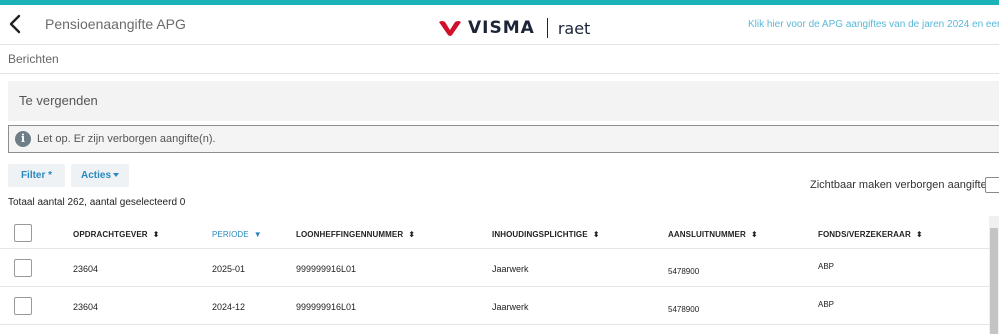 This screenshot has width=999, height=334. What do you see at coordinates (126, 139) in the screenshot?
I see `notice-text: Let op. Er zijn verborgen aangifte(n).` at bounding box center [126, 139].